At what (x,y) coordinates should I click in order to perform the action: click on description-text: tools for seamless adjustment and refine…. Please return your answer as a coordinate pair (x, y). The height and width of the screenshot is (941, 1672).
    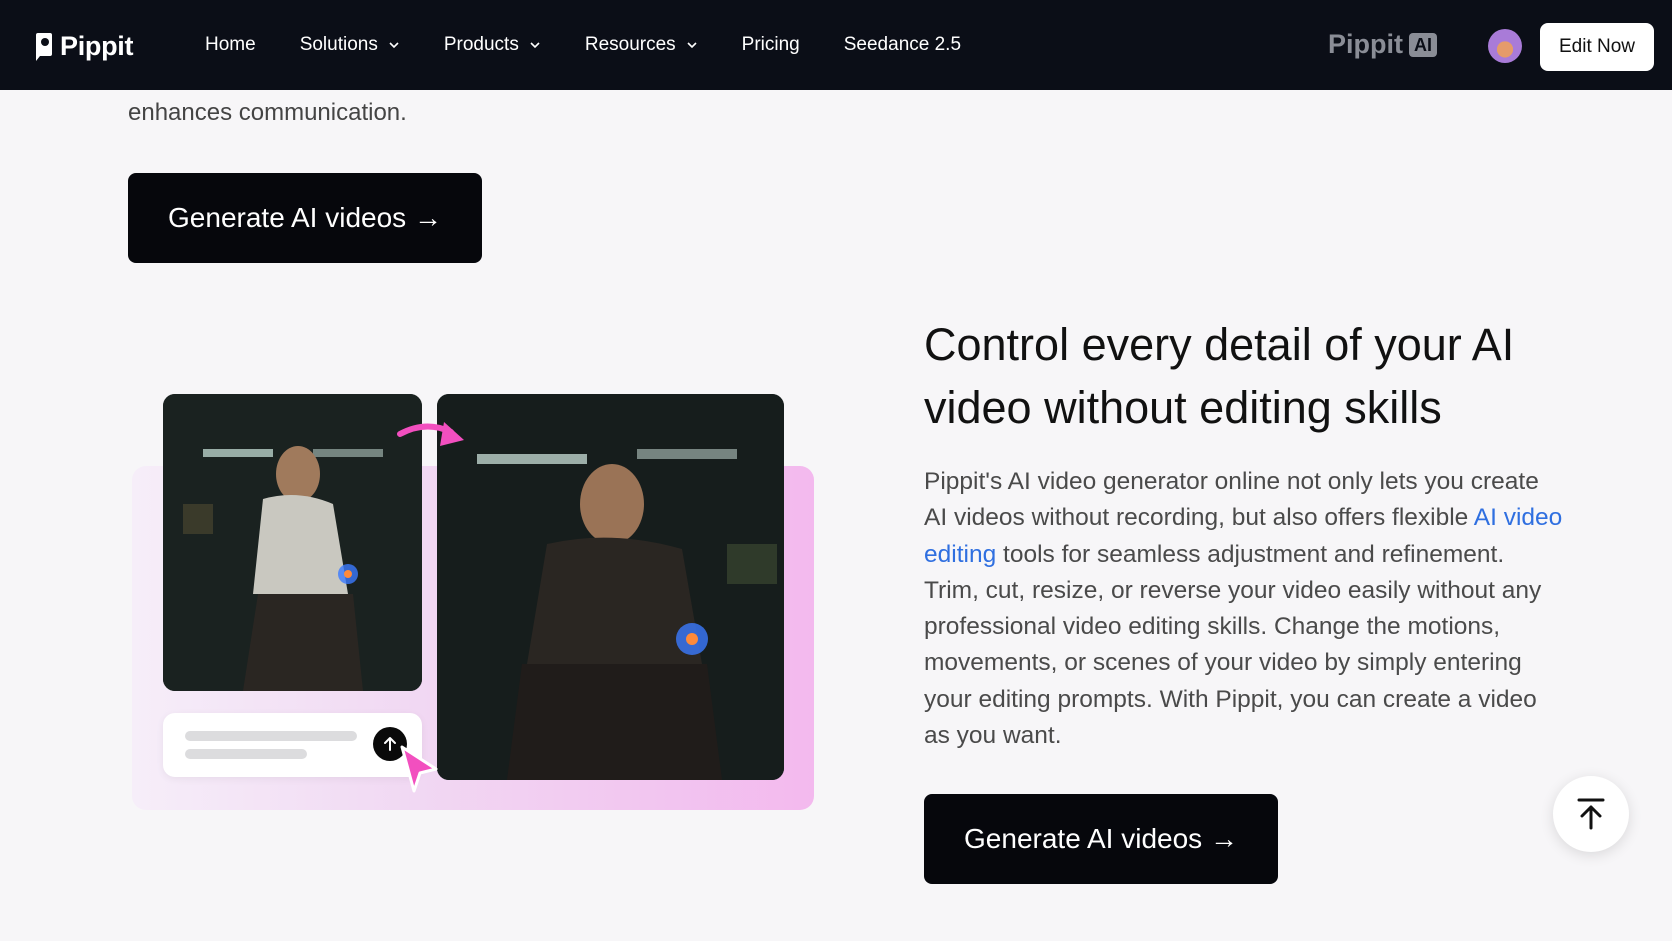
    Looking at the image, I should click on (1233, 645).